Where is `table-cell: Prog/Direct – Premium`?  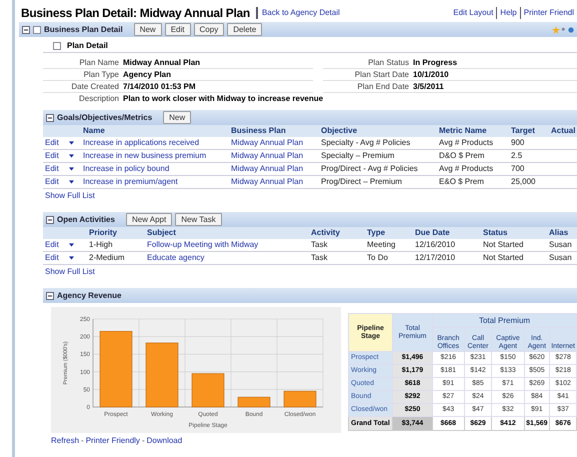 table-cell: Prog/Direct – Premium is located at coordinates (361, 181).